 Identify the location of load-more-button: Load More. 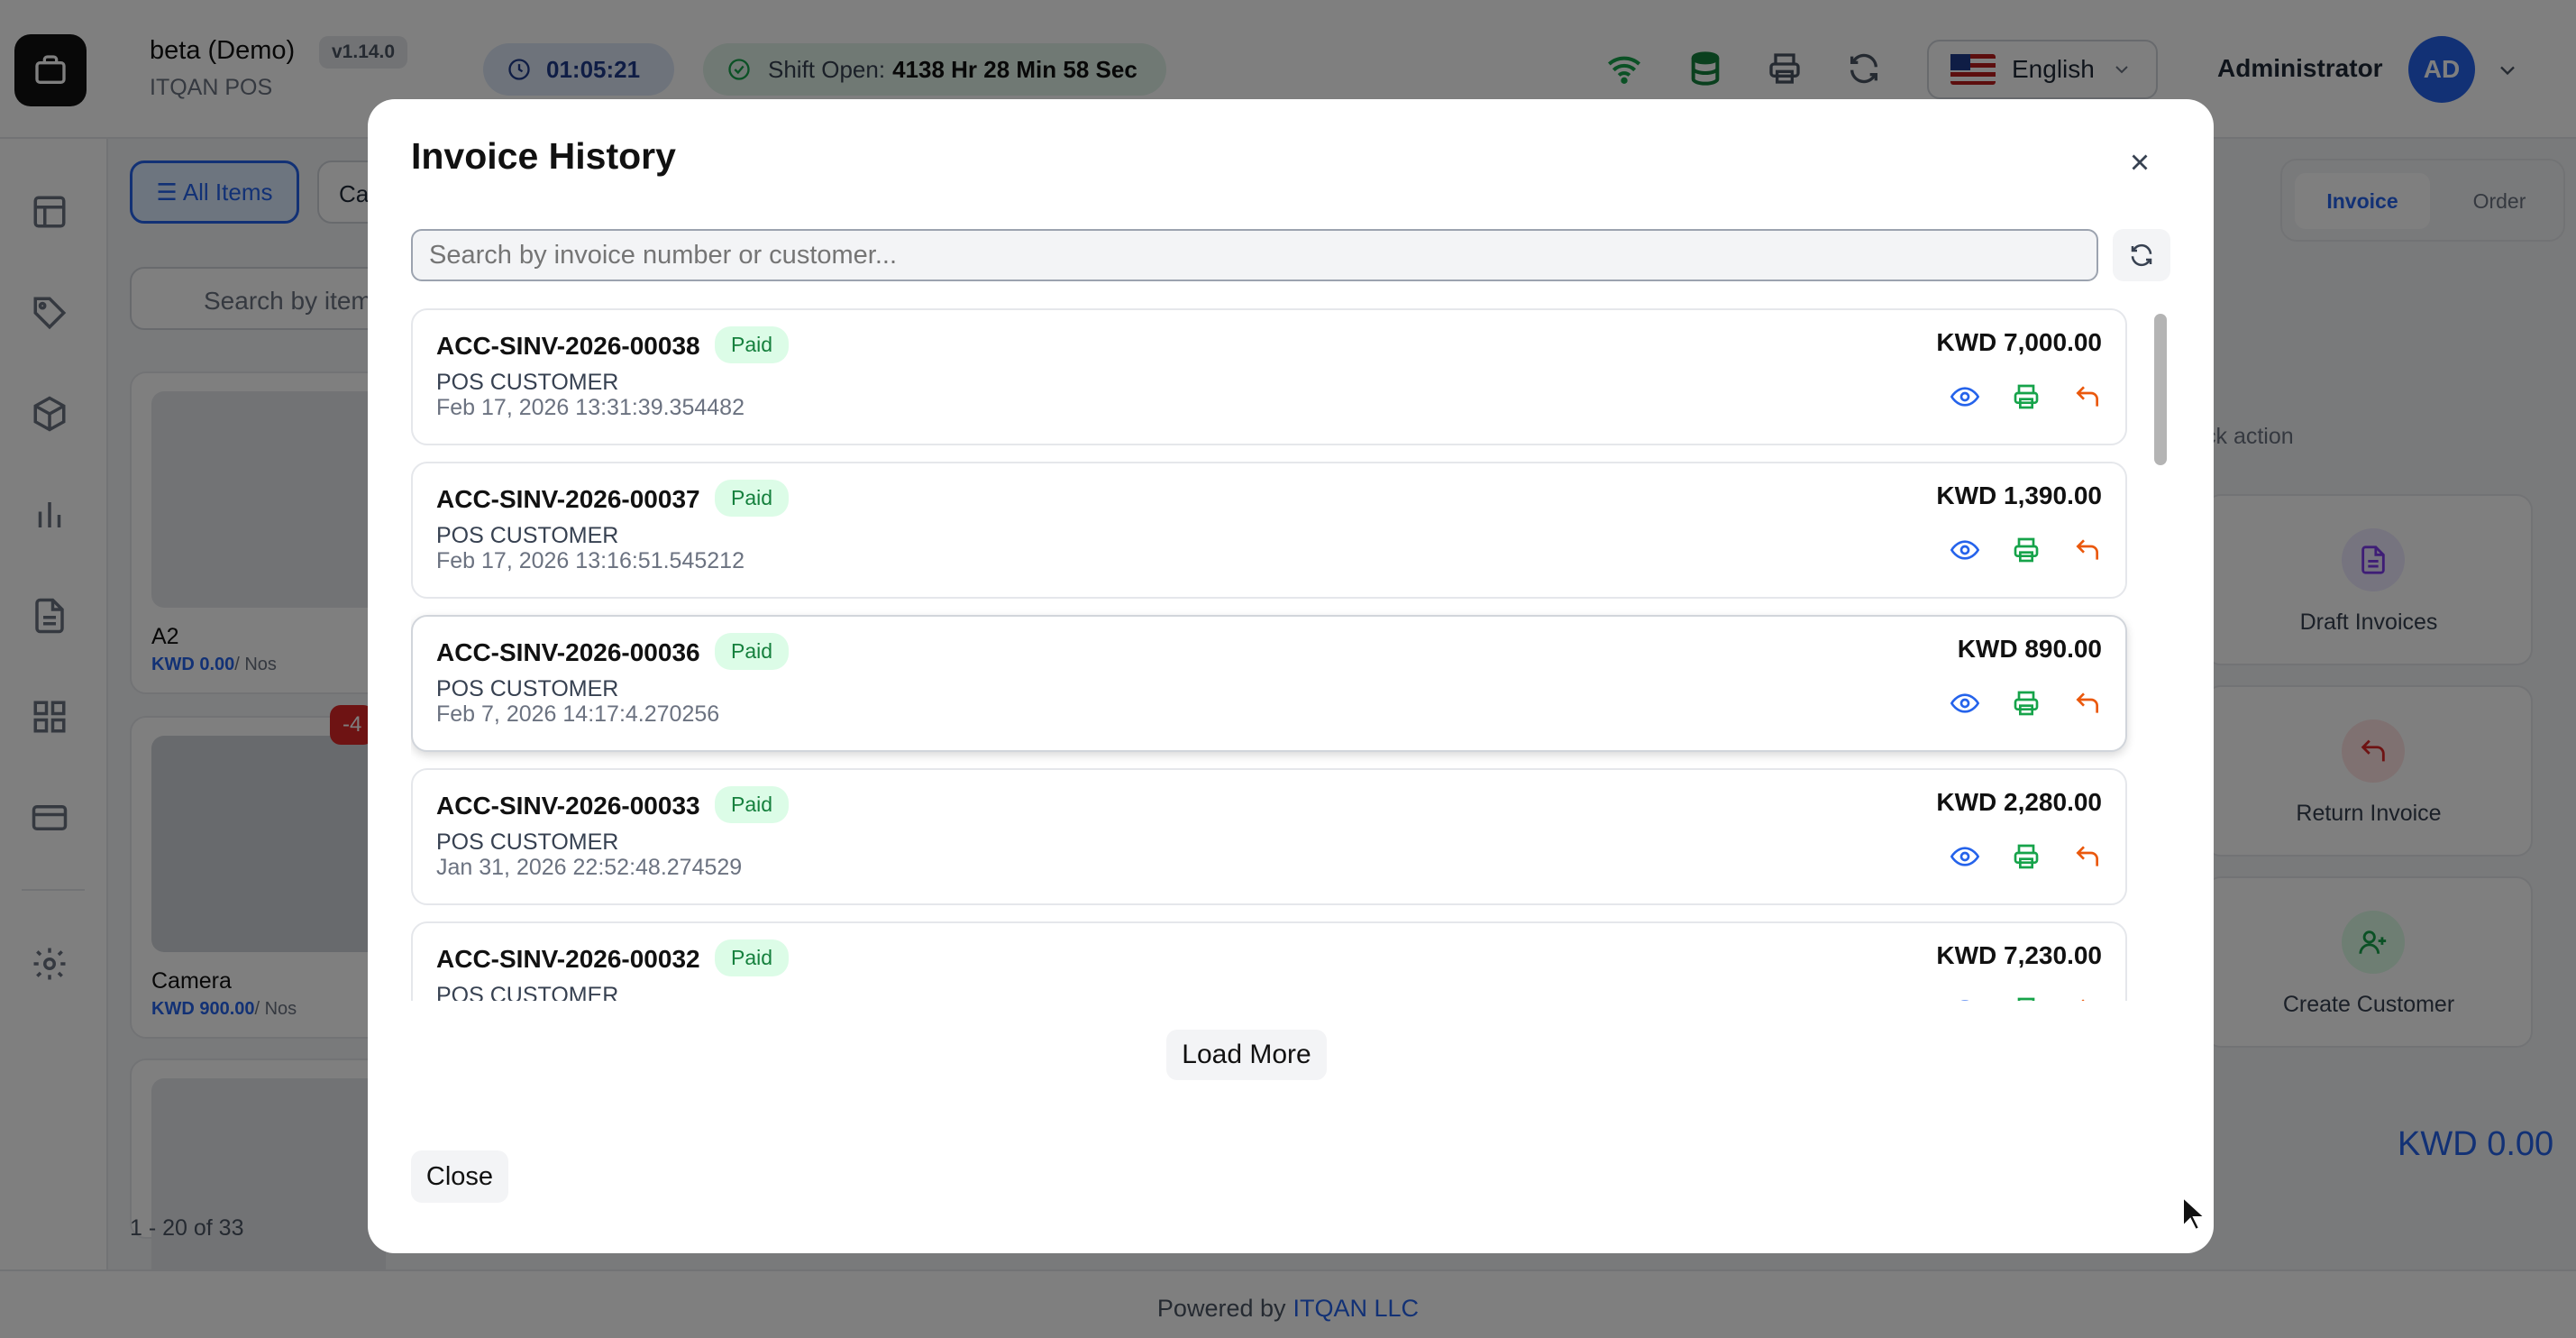
(1246, 1055).